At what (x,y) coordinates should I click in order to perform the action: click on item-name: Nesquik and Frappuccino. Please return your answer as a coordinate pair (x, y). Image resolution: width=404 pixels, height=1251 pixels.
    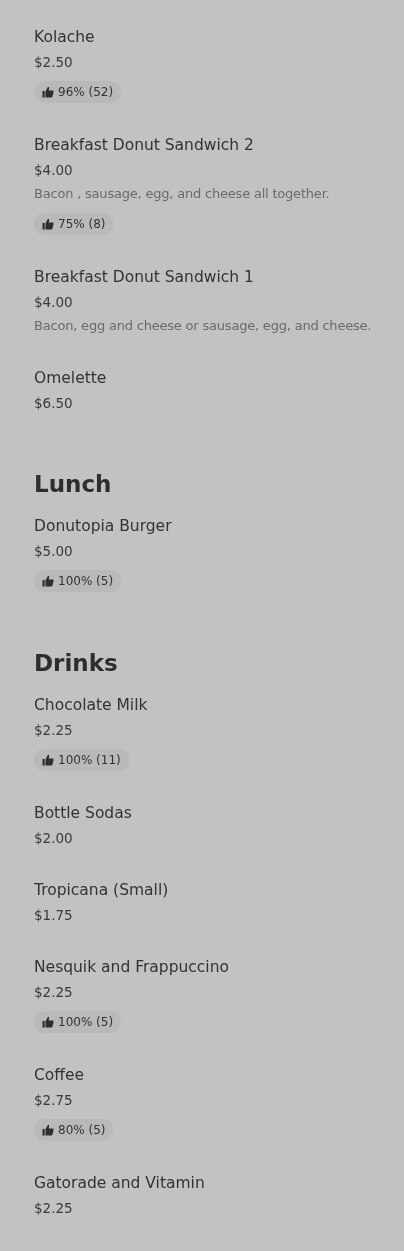
    Looking at the image, I should click on (131, 967).